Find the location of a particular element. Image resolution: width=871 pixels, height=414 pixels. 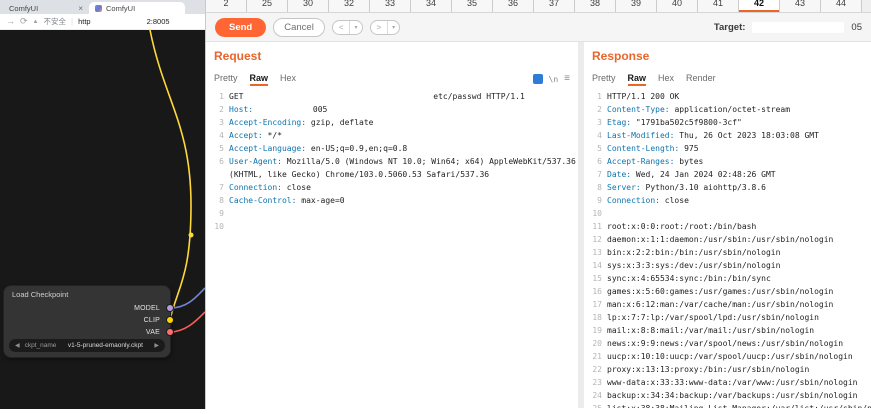

line-number: 4 is located at coordinates (221, 135).